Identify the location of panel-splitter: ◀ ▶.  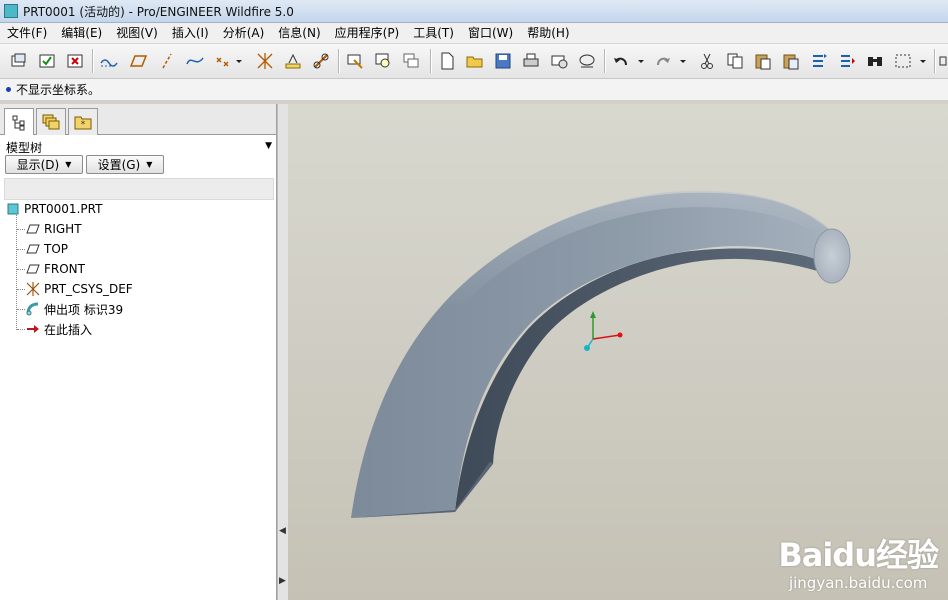
(282, 352).